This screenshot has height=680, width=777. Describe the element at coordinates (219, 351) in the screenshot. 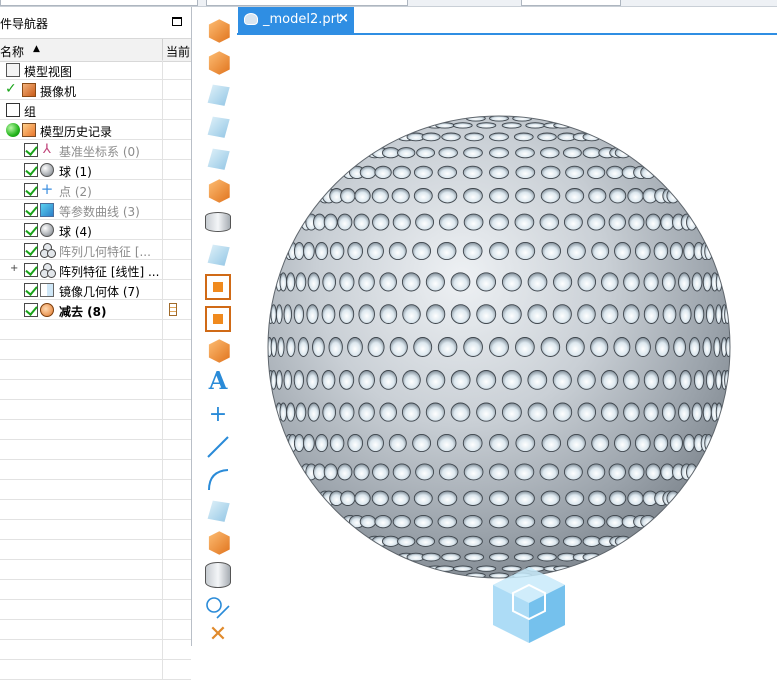

I see `mesh-tool-icon` at that location.